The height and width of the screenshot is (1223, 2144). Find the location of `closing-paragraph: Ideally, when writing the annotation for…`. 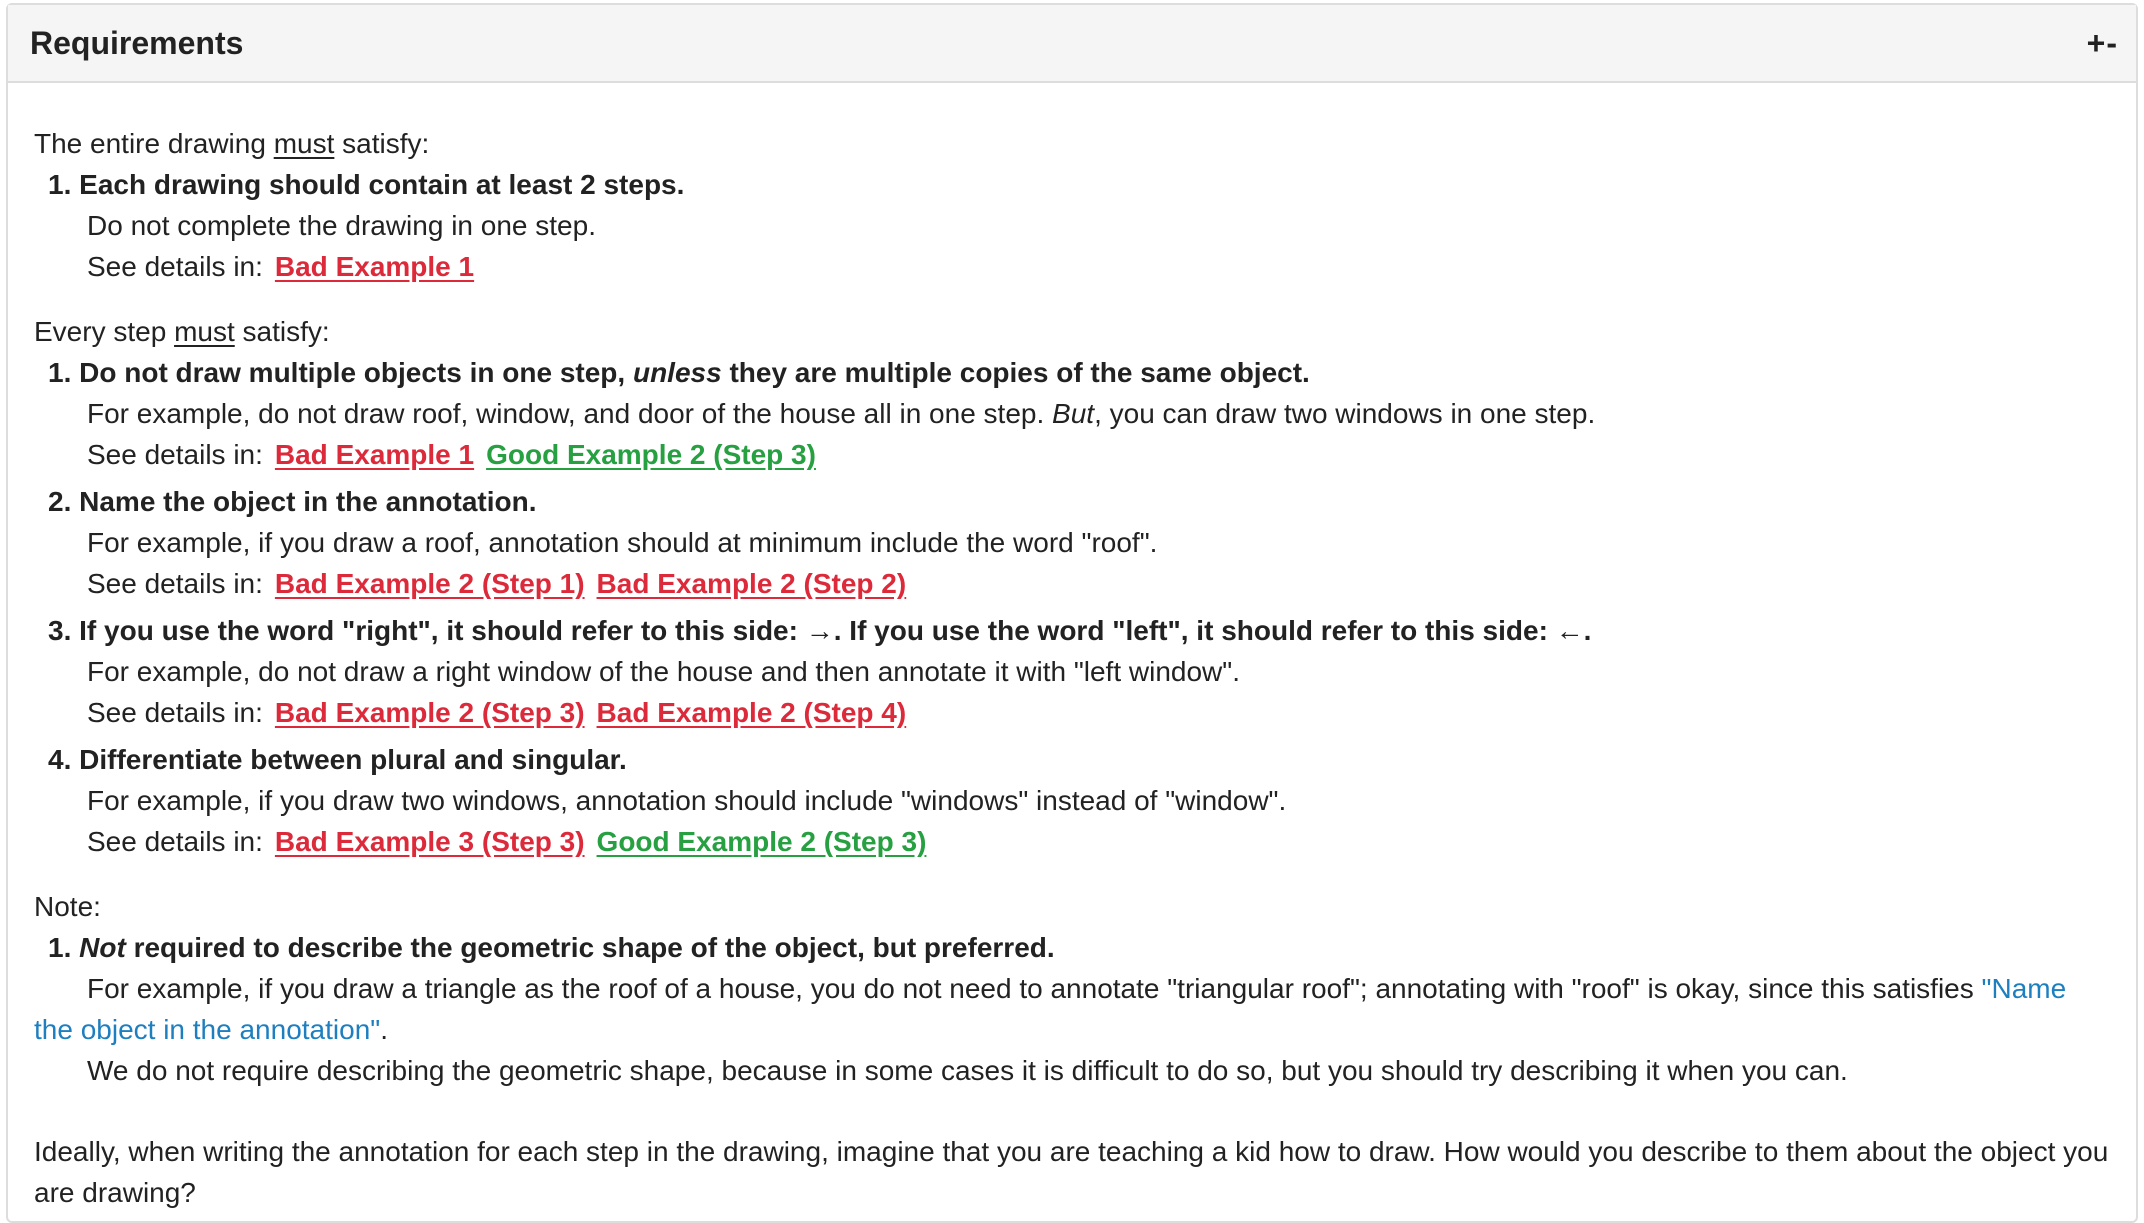

closing-paragraph: Ideally, when writing the annotation for… is located at coordinates (1071, 1172).